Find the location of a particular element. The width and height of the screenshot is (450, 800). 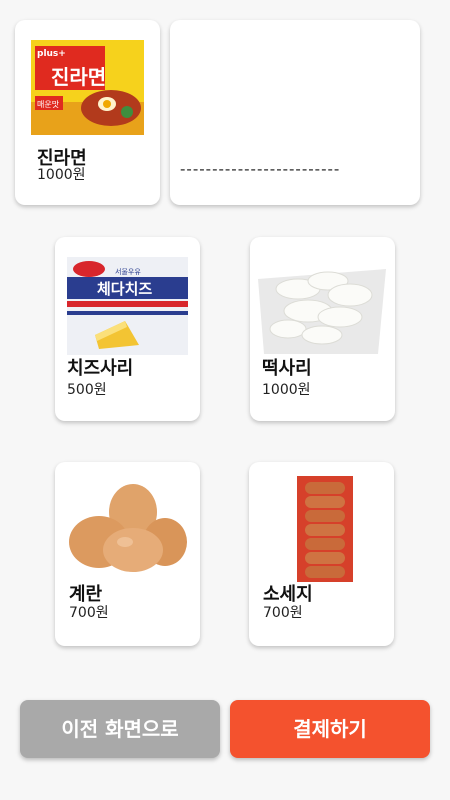

ramen-flavor-text: 매운맛 is located at coordinates (48, 104).